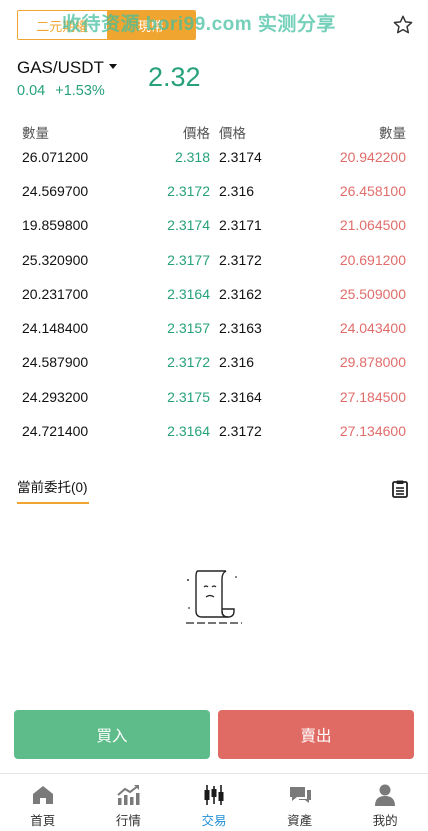 Image resolution: width=428 pixels, height=831 pixels. Describe the element at coordinates (372, 397) in the screenshot. I see `ask-quantity: 27.184500` at that location.